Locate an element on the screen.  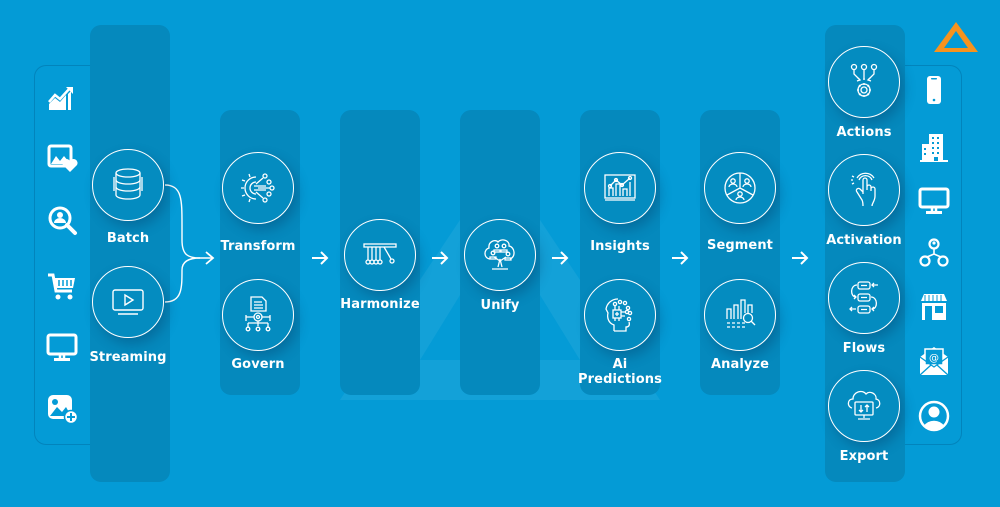
node-label-actions: Actions is located at coordinates (864, 132).